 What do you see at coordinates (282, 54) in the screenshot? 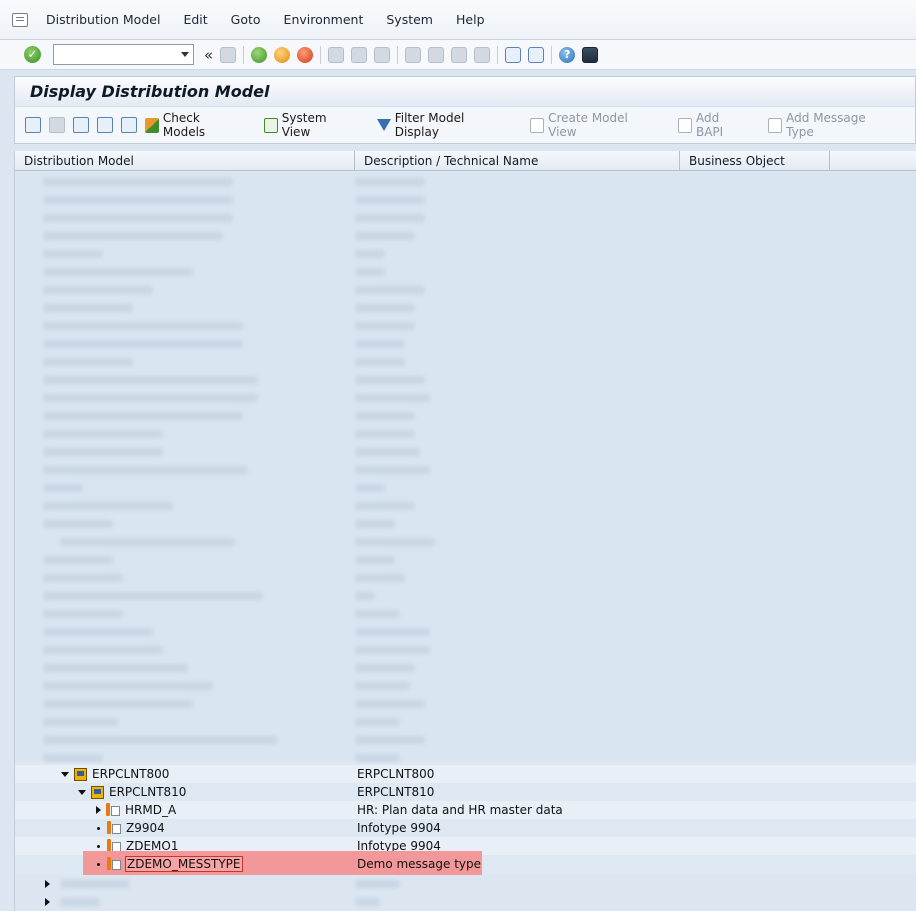
I see `exit-icon` at bounding box center [282, 54].